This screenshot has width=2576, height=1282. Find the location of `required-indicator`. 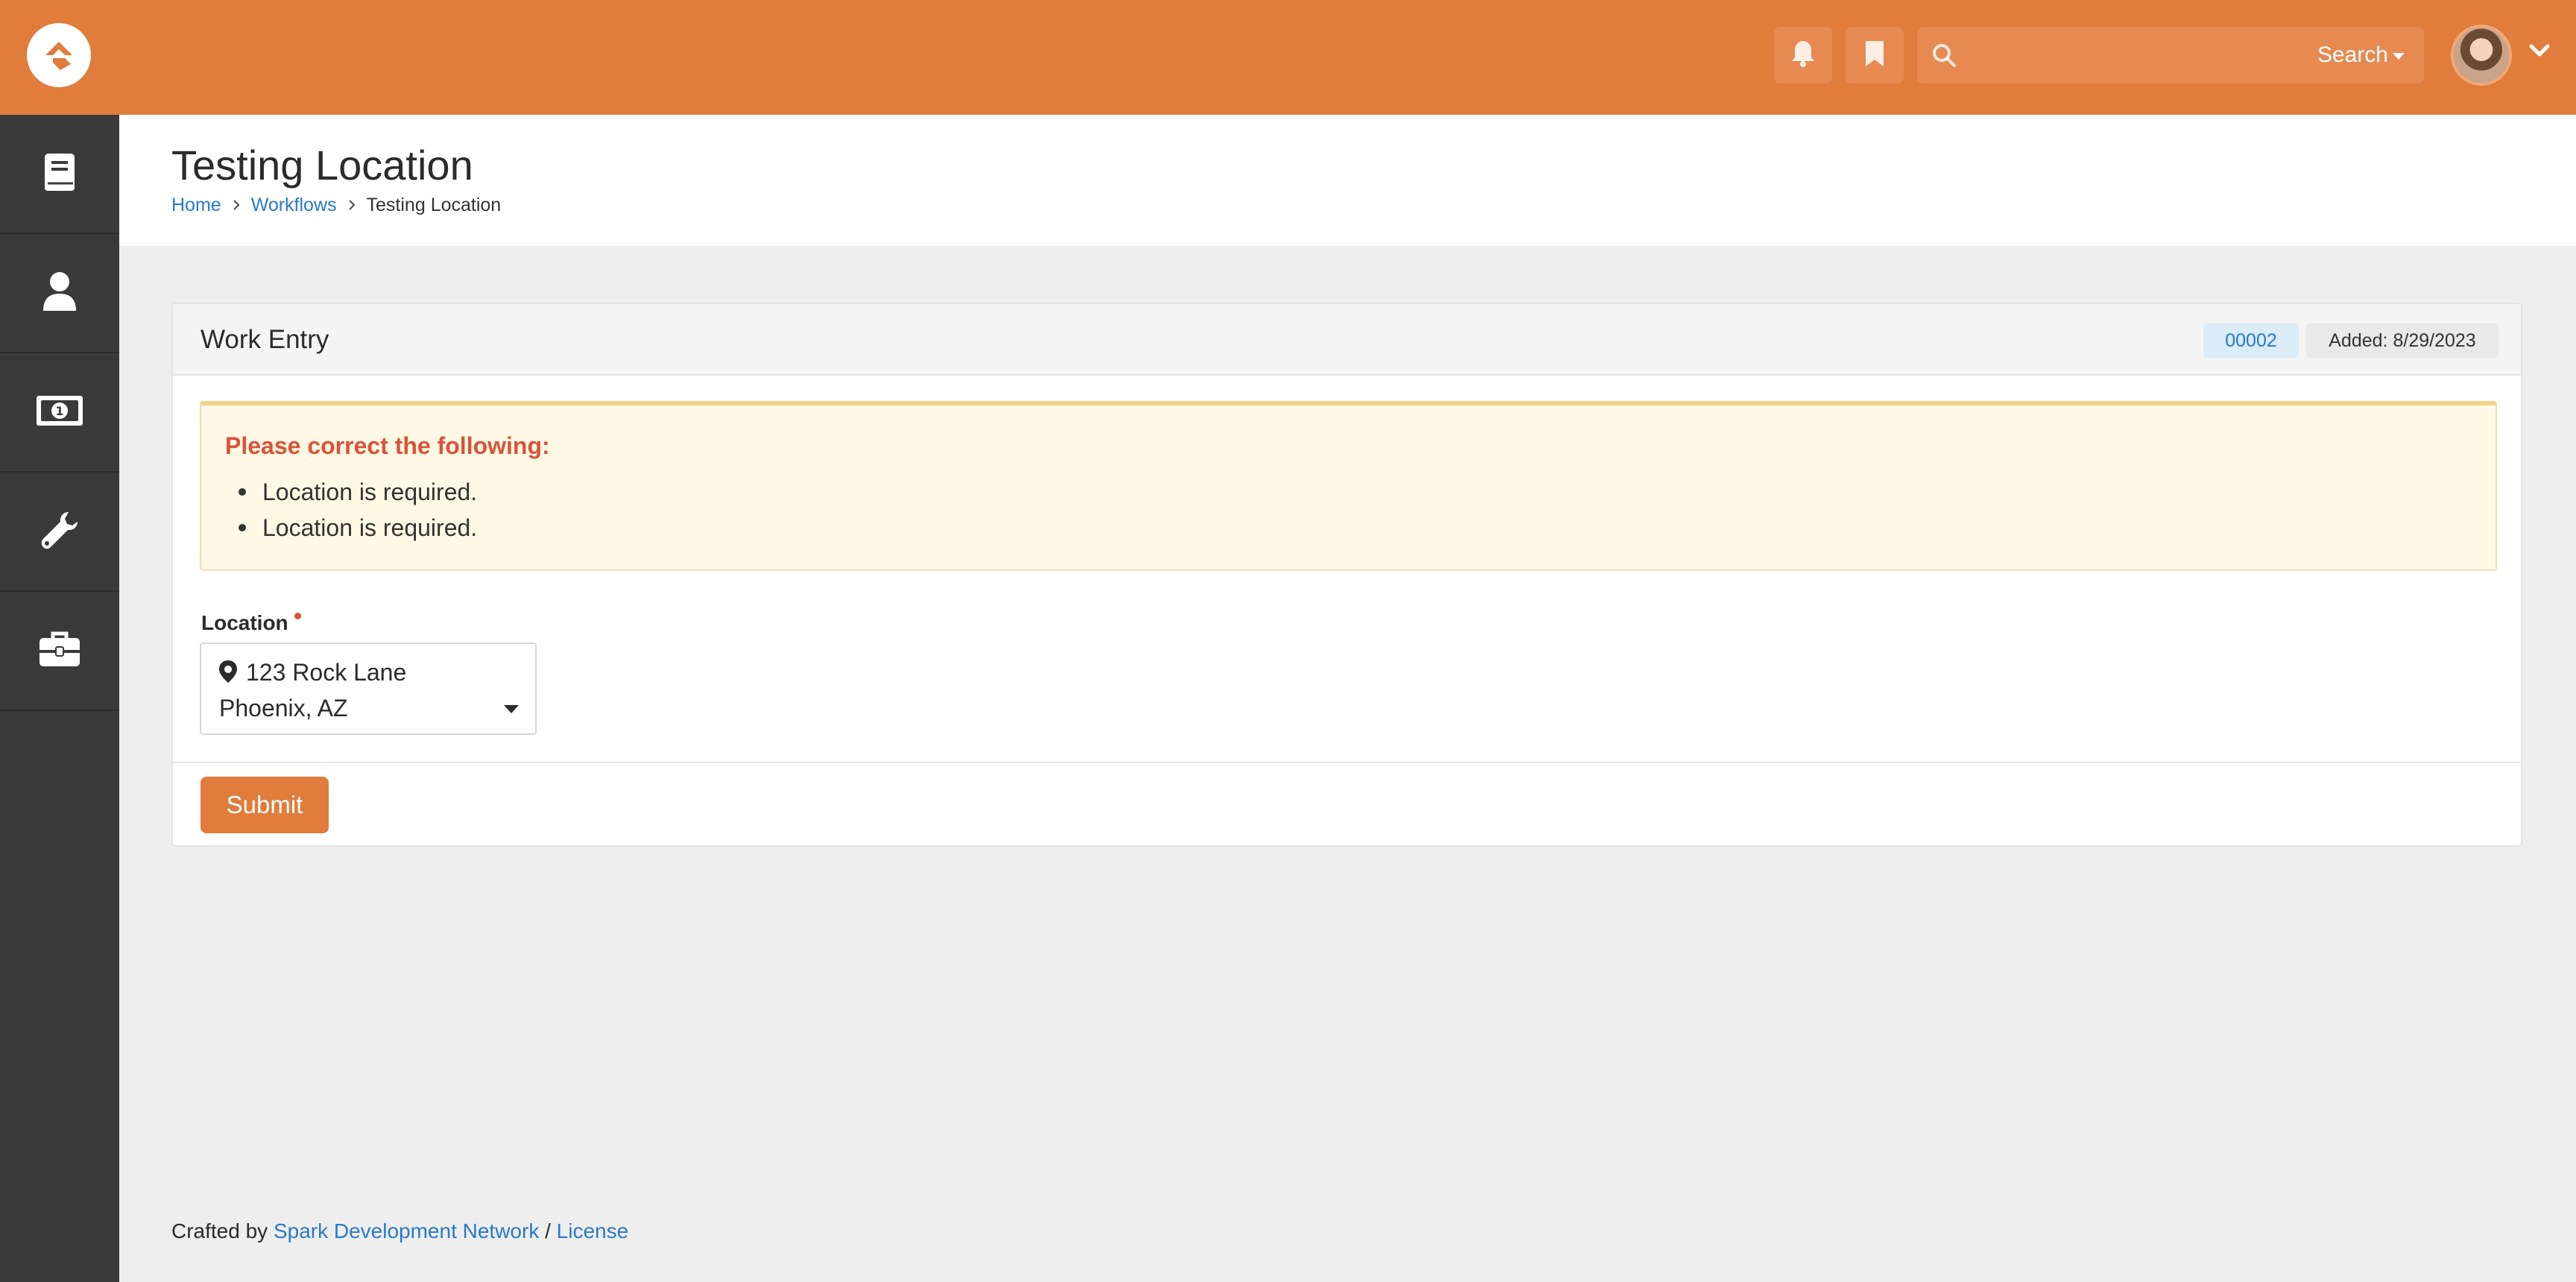

required-indicator is located at coordinates (298, 616).